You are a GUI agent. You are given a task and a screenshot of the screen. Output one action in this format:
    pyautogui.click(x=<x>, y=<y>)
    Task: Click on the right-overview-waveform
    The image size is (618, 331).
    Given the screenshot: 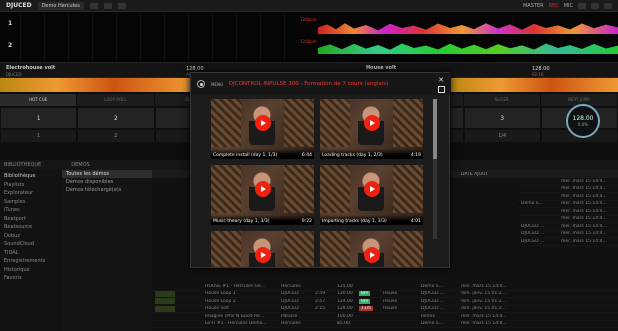 What is the action you would take?
    pyautogui.click(x=534, y=85)
    